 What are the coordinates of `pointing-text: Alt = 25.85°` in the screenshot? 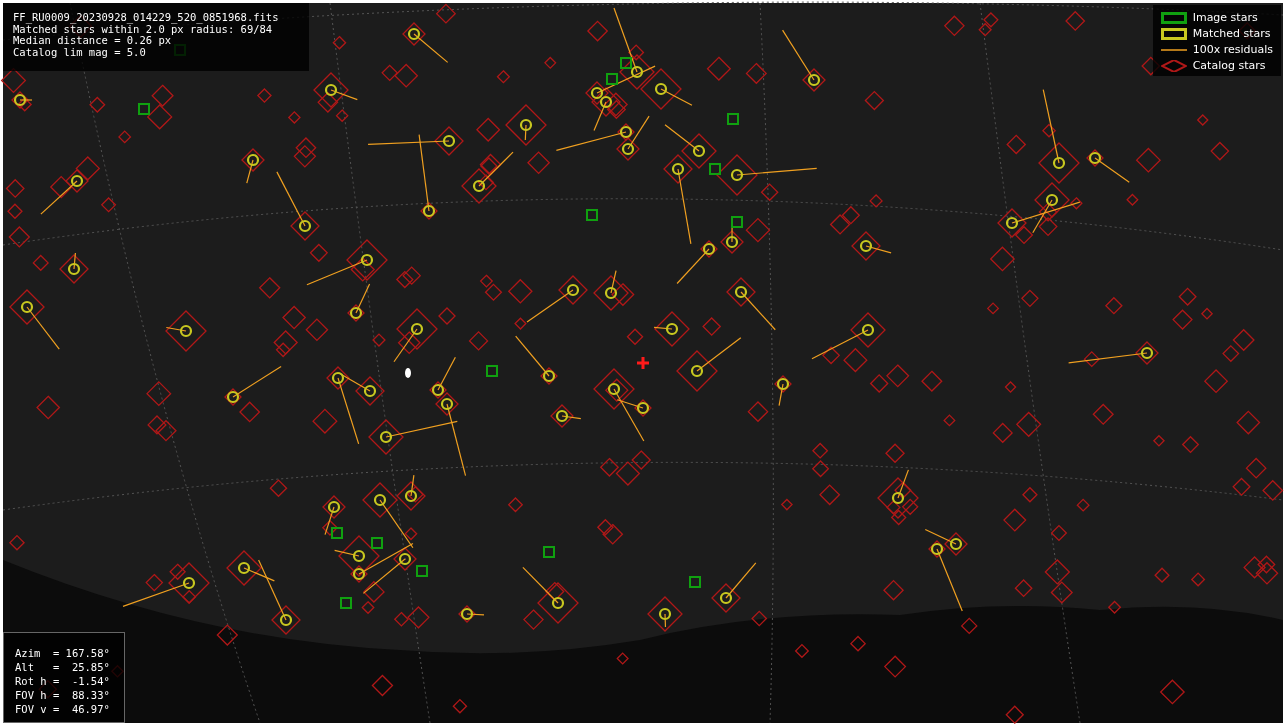 It's located at (63, 667).